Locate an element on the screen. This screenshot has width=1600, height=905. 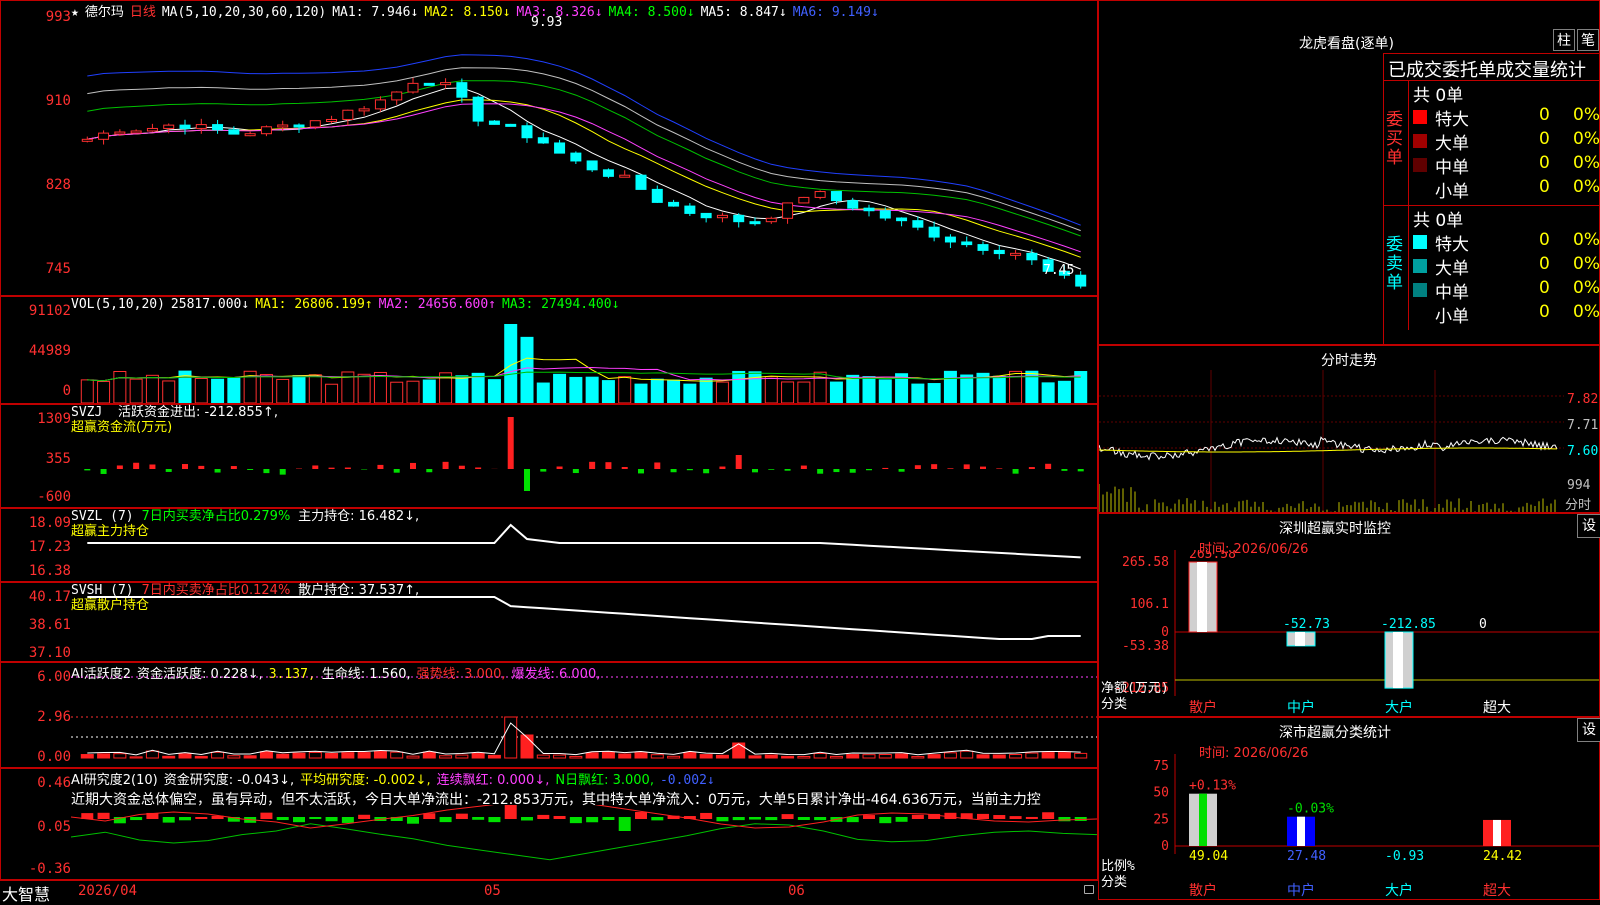
research-chart is located at coordinates (584, 842).